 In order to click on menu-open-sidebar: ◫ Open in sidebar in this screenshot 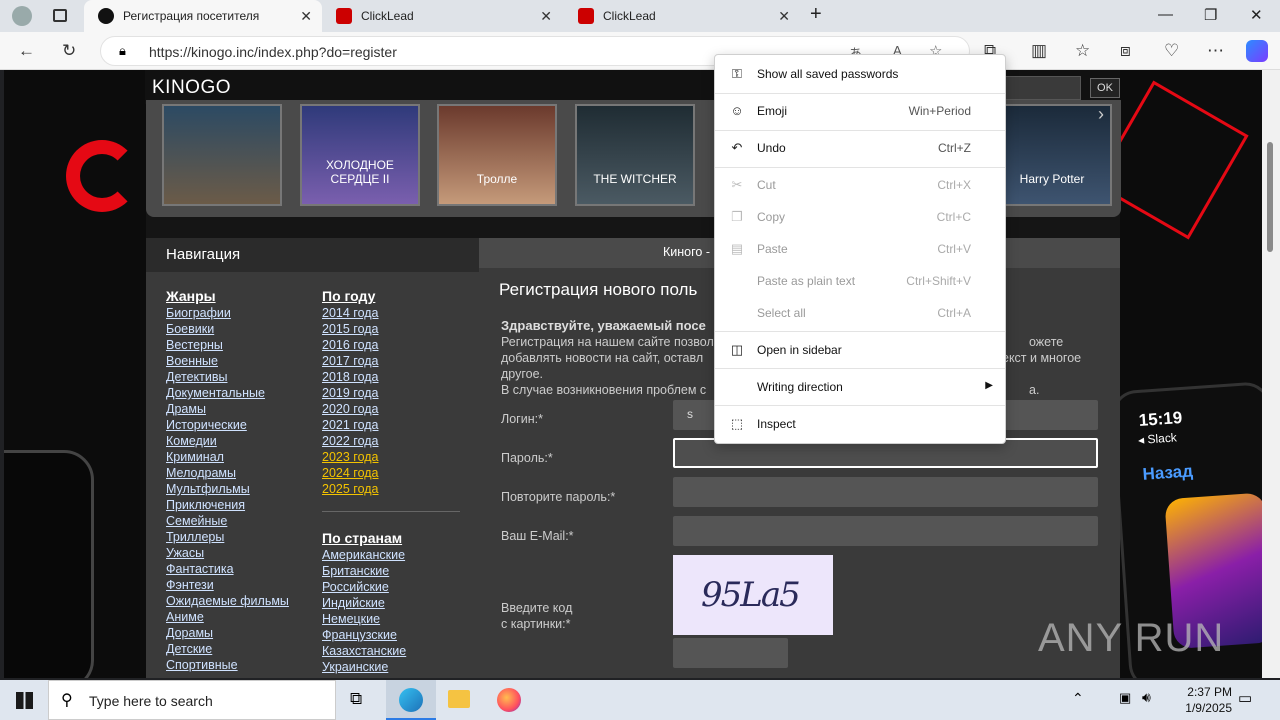, I will do `click(860, 350)`.